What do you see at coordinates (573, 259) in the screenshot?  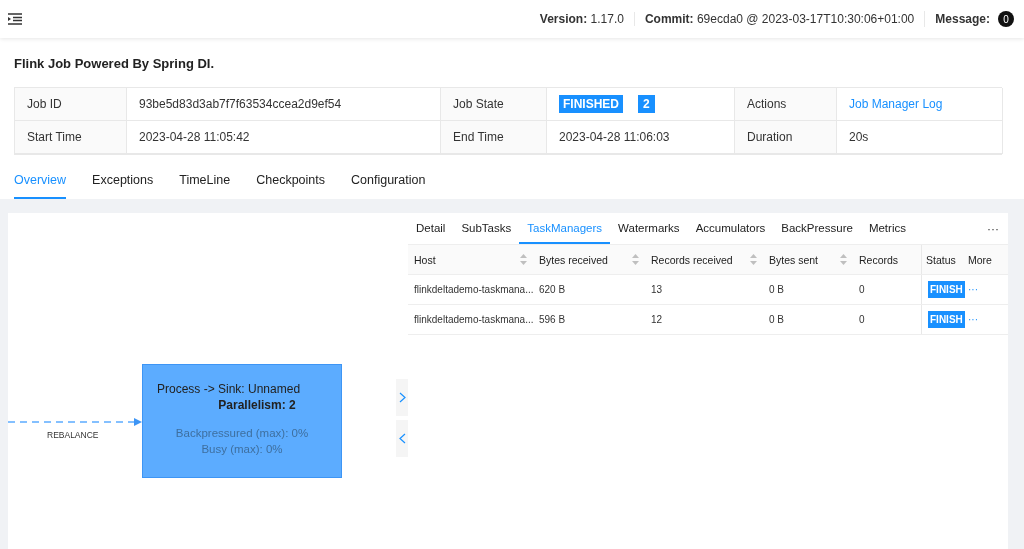 I see `column-header: Bytes received` at bounding box center [573, 259].